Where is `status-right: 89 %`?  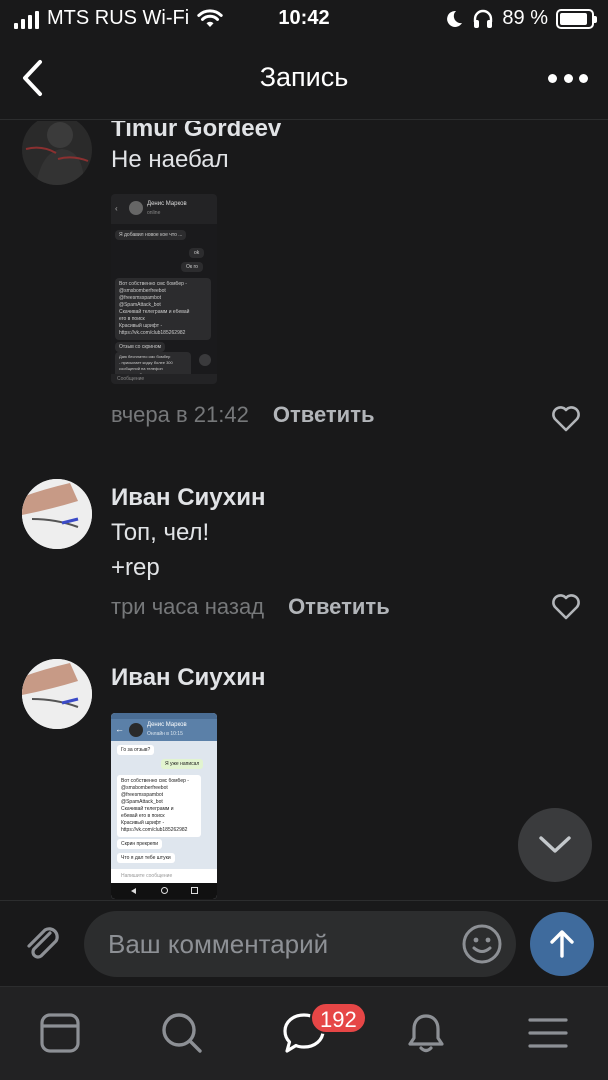 status-right: 89 % is located at coordinates (520, 18).